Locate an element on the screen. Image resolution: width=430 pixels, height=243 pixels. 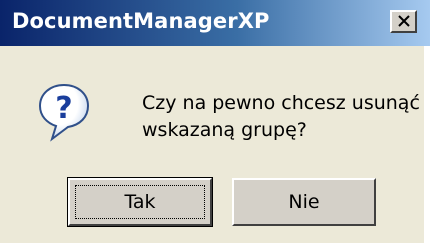
no-button-label: Nie is located at coordinates (304, 202).